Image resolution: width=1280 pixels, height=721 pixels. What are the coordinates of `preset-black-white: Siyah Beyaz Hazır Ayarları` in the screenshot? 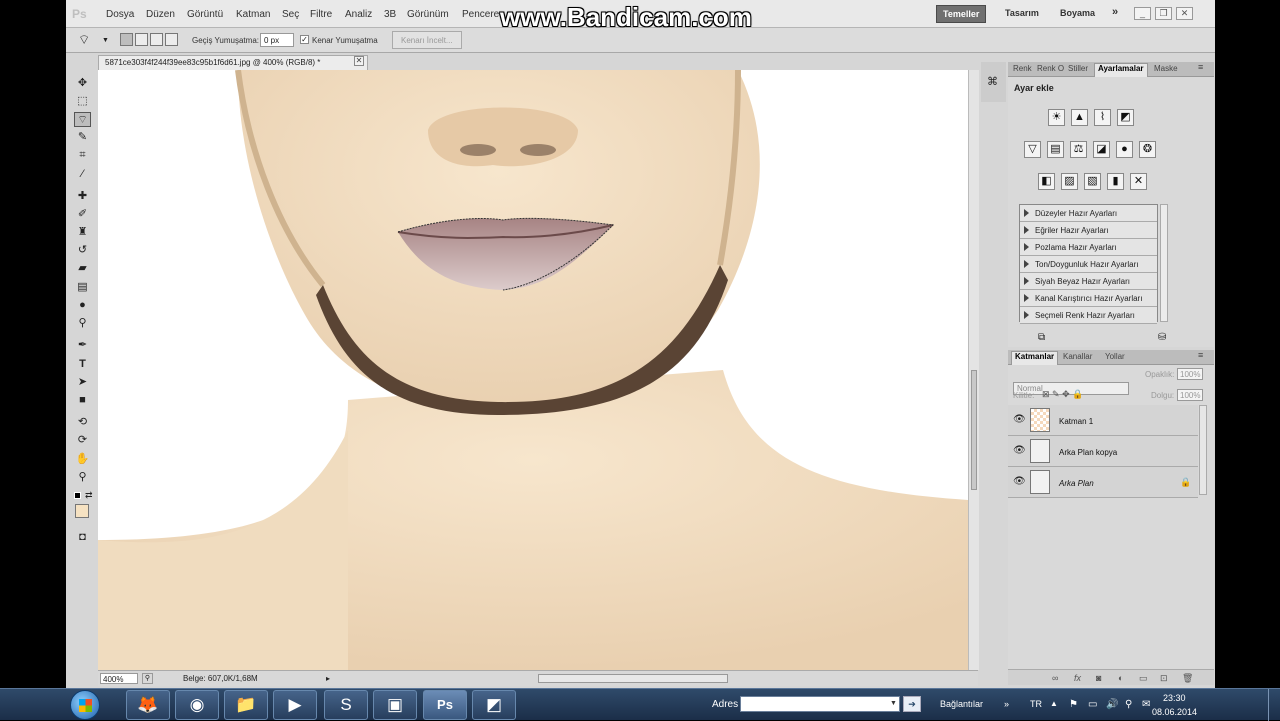 It's located at (1088, 281).